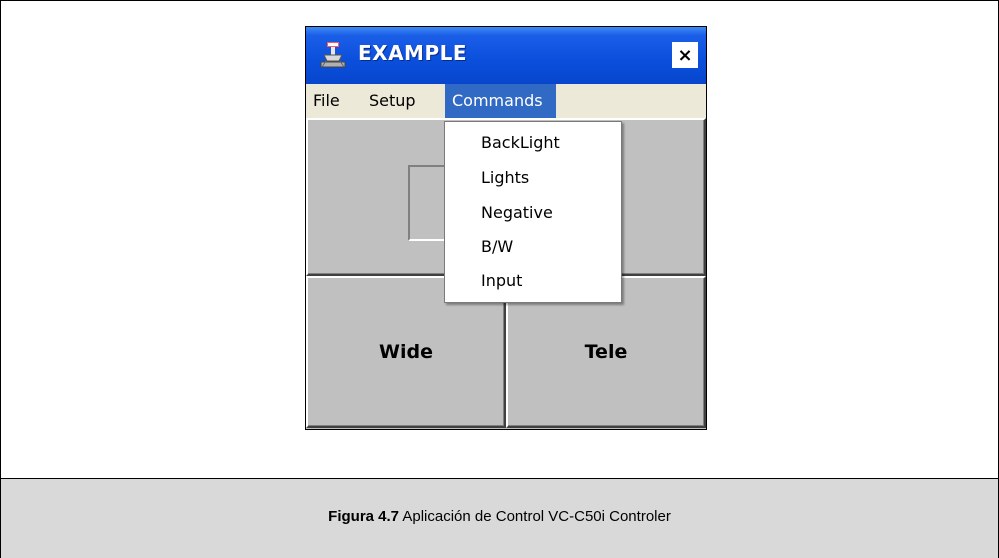  I want to click on menu-bar: File Setup Commands, so click(506, 101).